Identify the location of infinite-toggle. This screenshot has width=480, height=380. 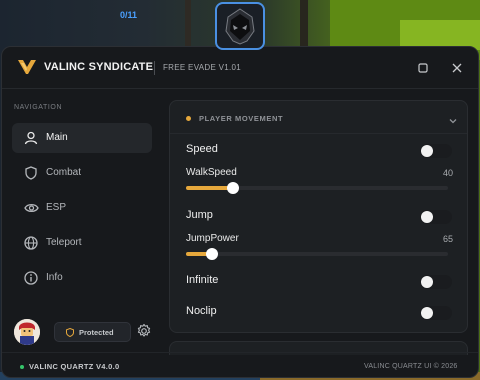
(436, 282).